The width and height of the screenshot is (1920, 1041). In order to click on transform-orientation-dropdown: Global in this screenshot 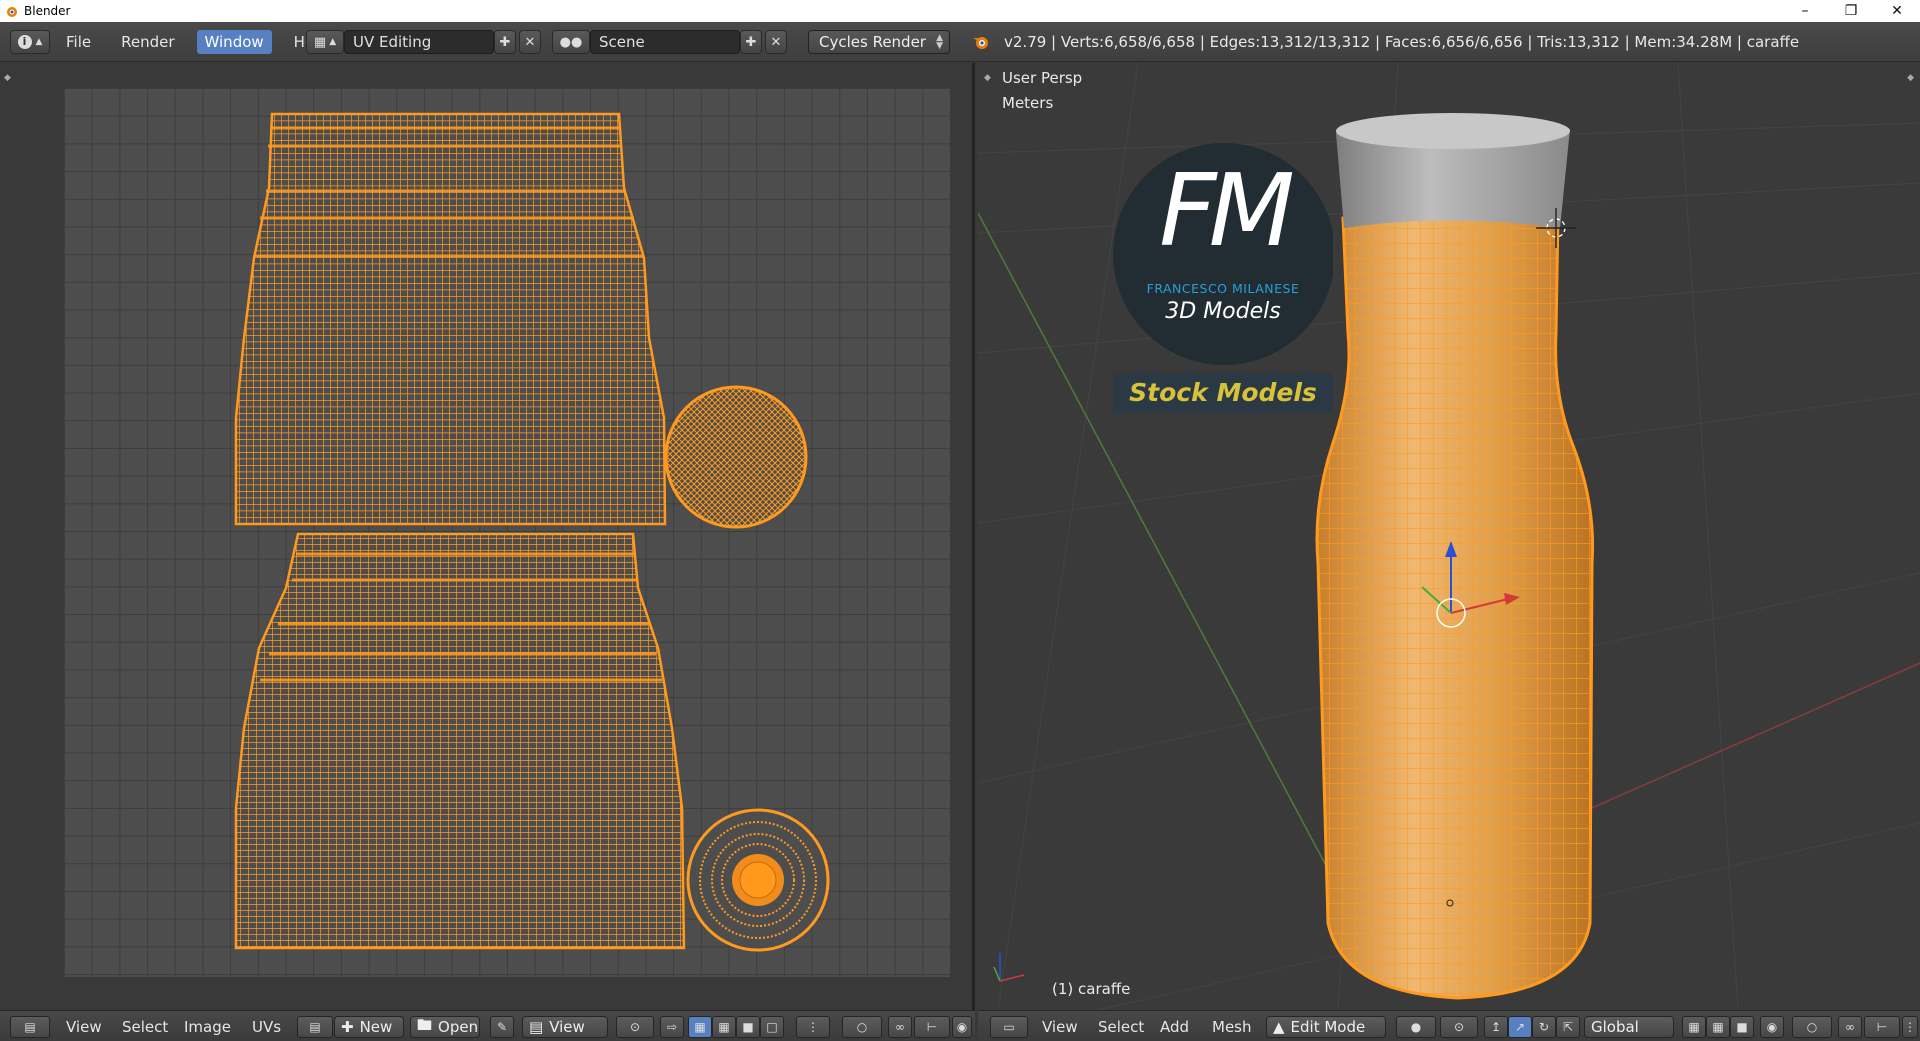, I will do `click(1629, 1027)`.